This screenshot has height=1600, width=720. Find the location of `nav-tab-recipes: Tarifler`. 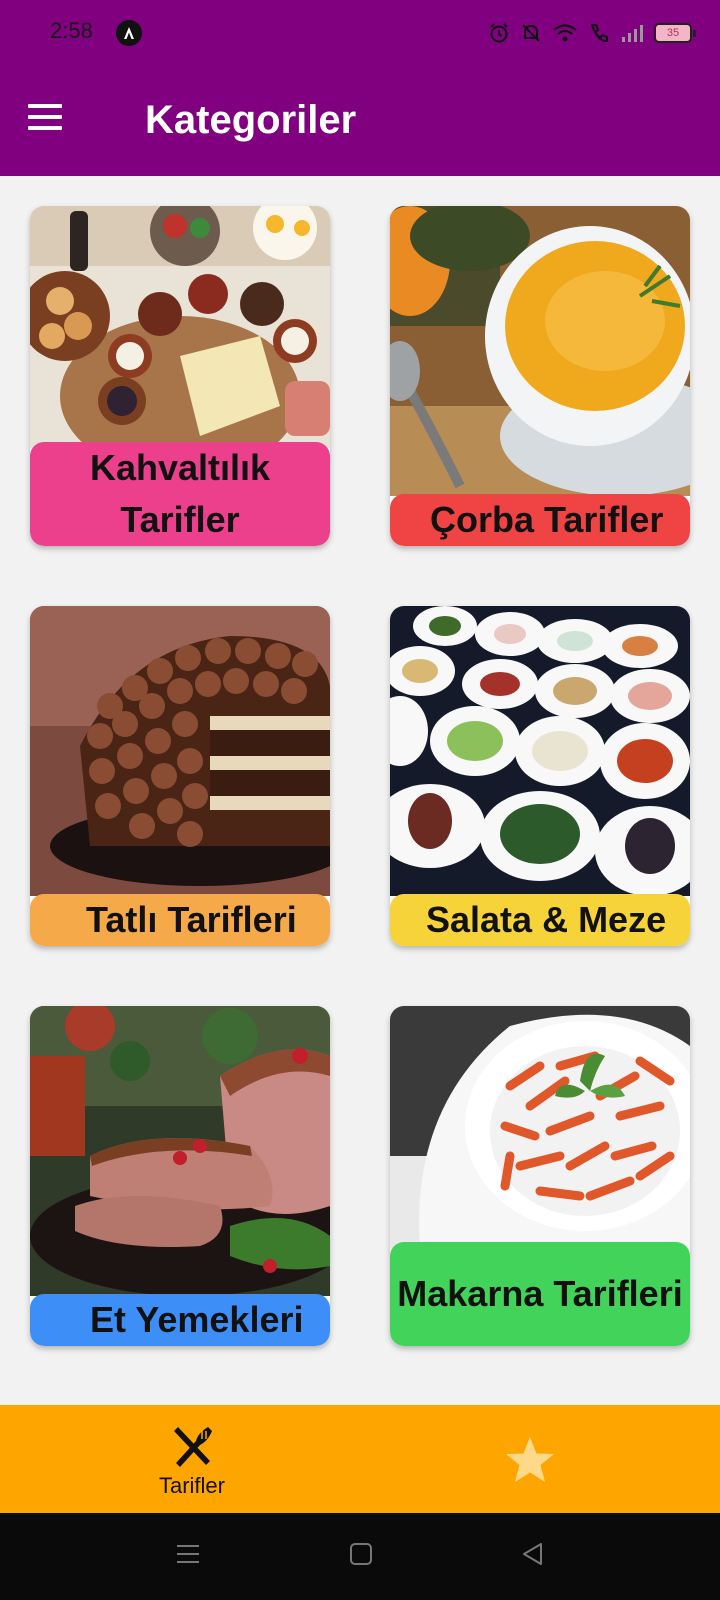

nav-tab-recipes: Tarifler is located at coordinates (192, 1459).